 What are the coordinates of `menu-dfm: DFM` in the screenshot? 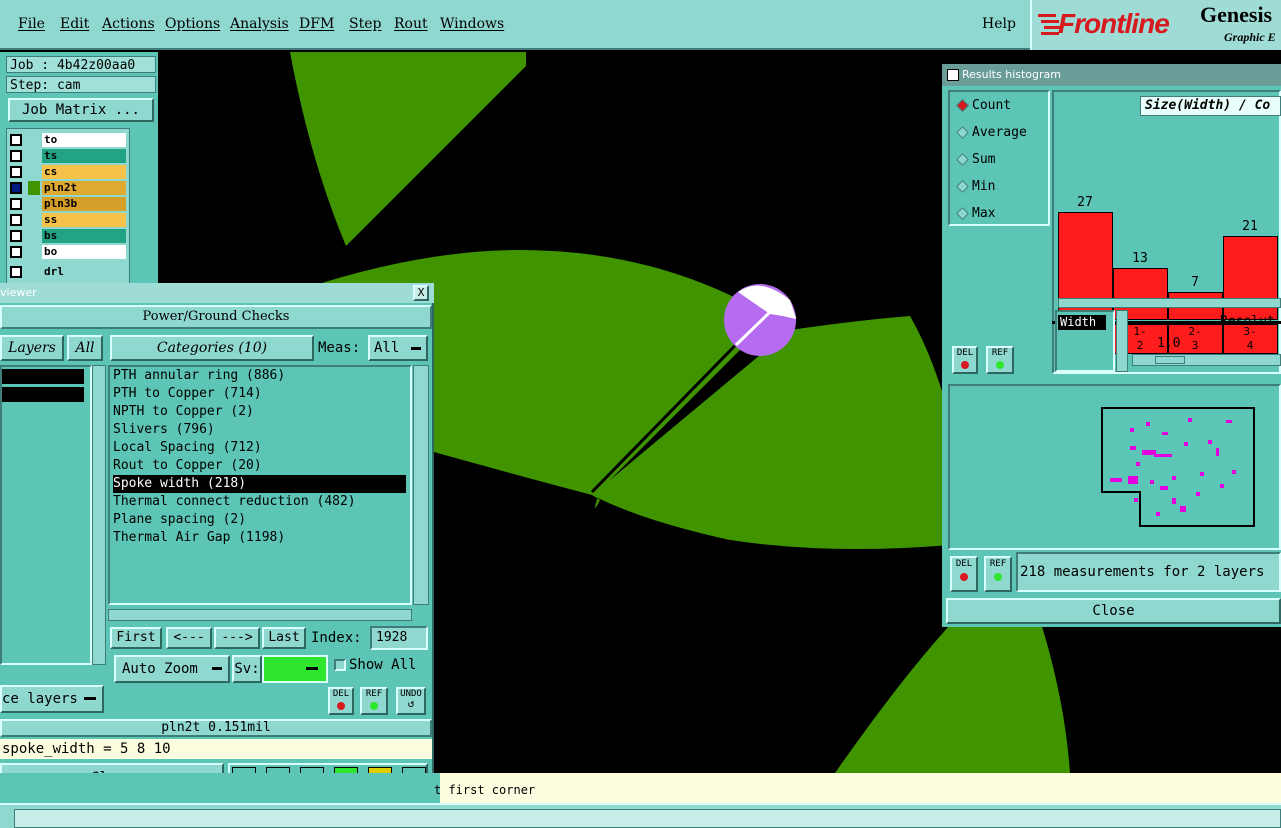 It's located at (316, 24).